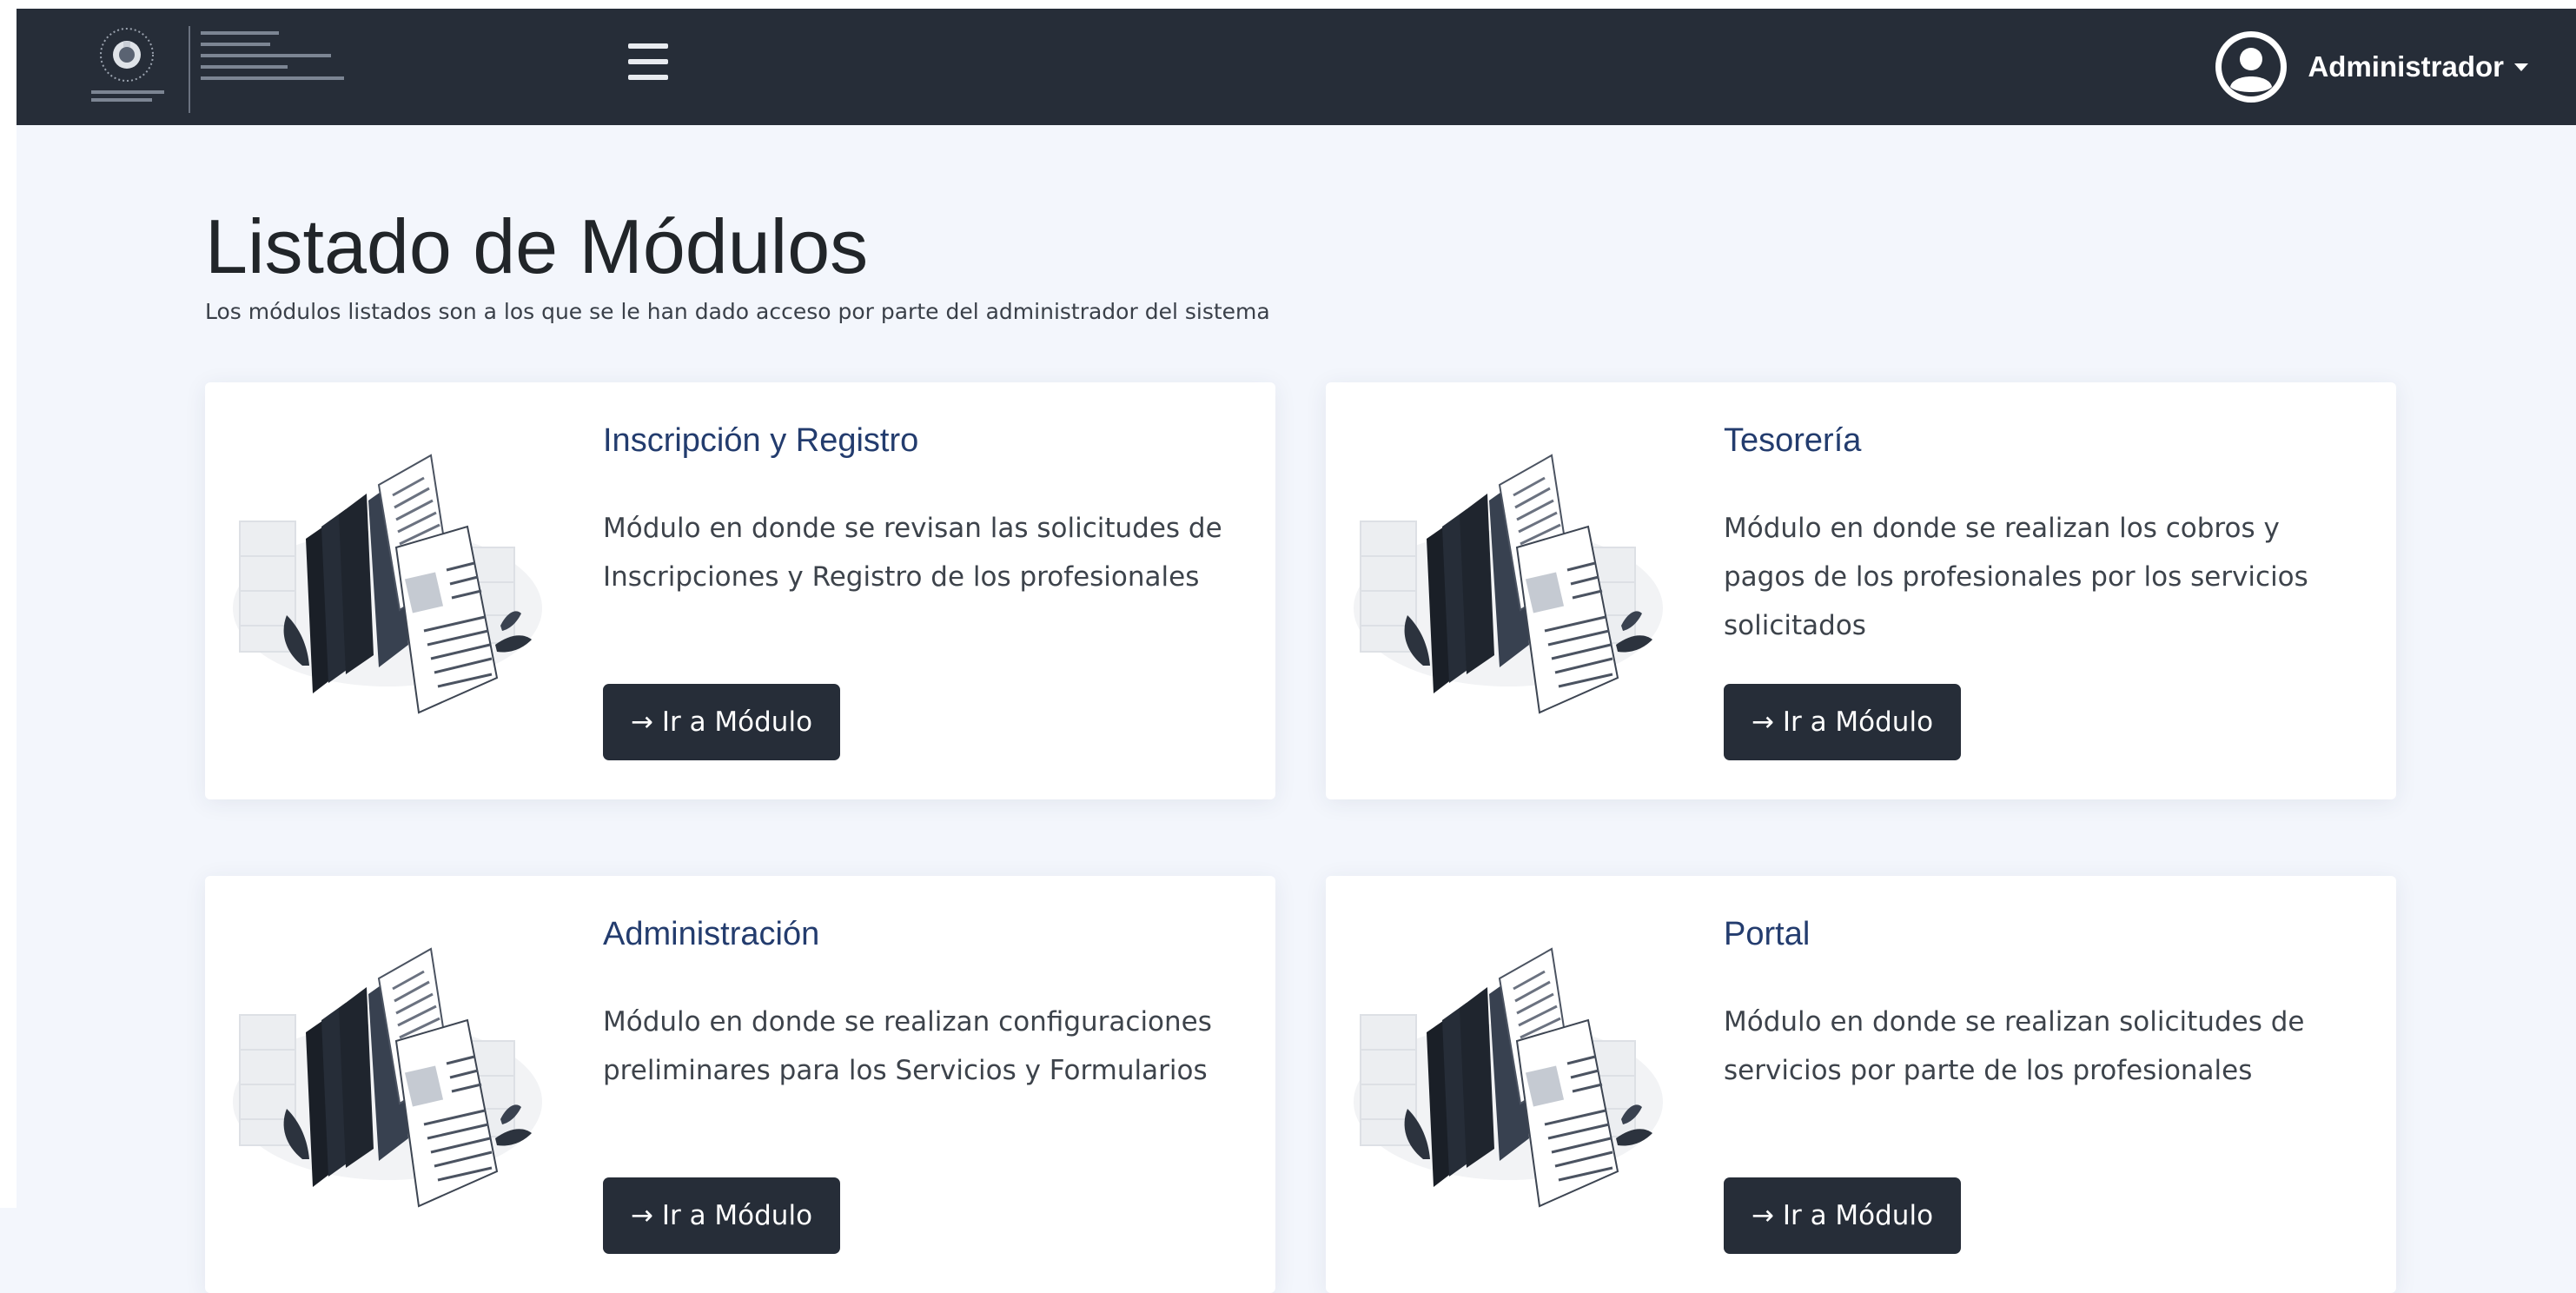  I want to click on module-title: Inscripción y Registro, so click(761, 440).